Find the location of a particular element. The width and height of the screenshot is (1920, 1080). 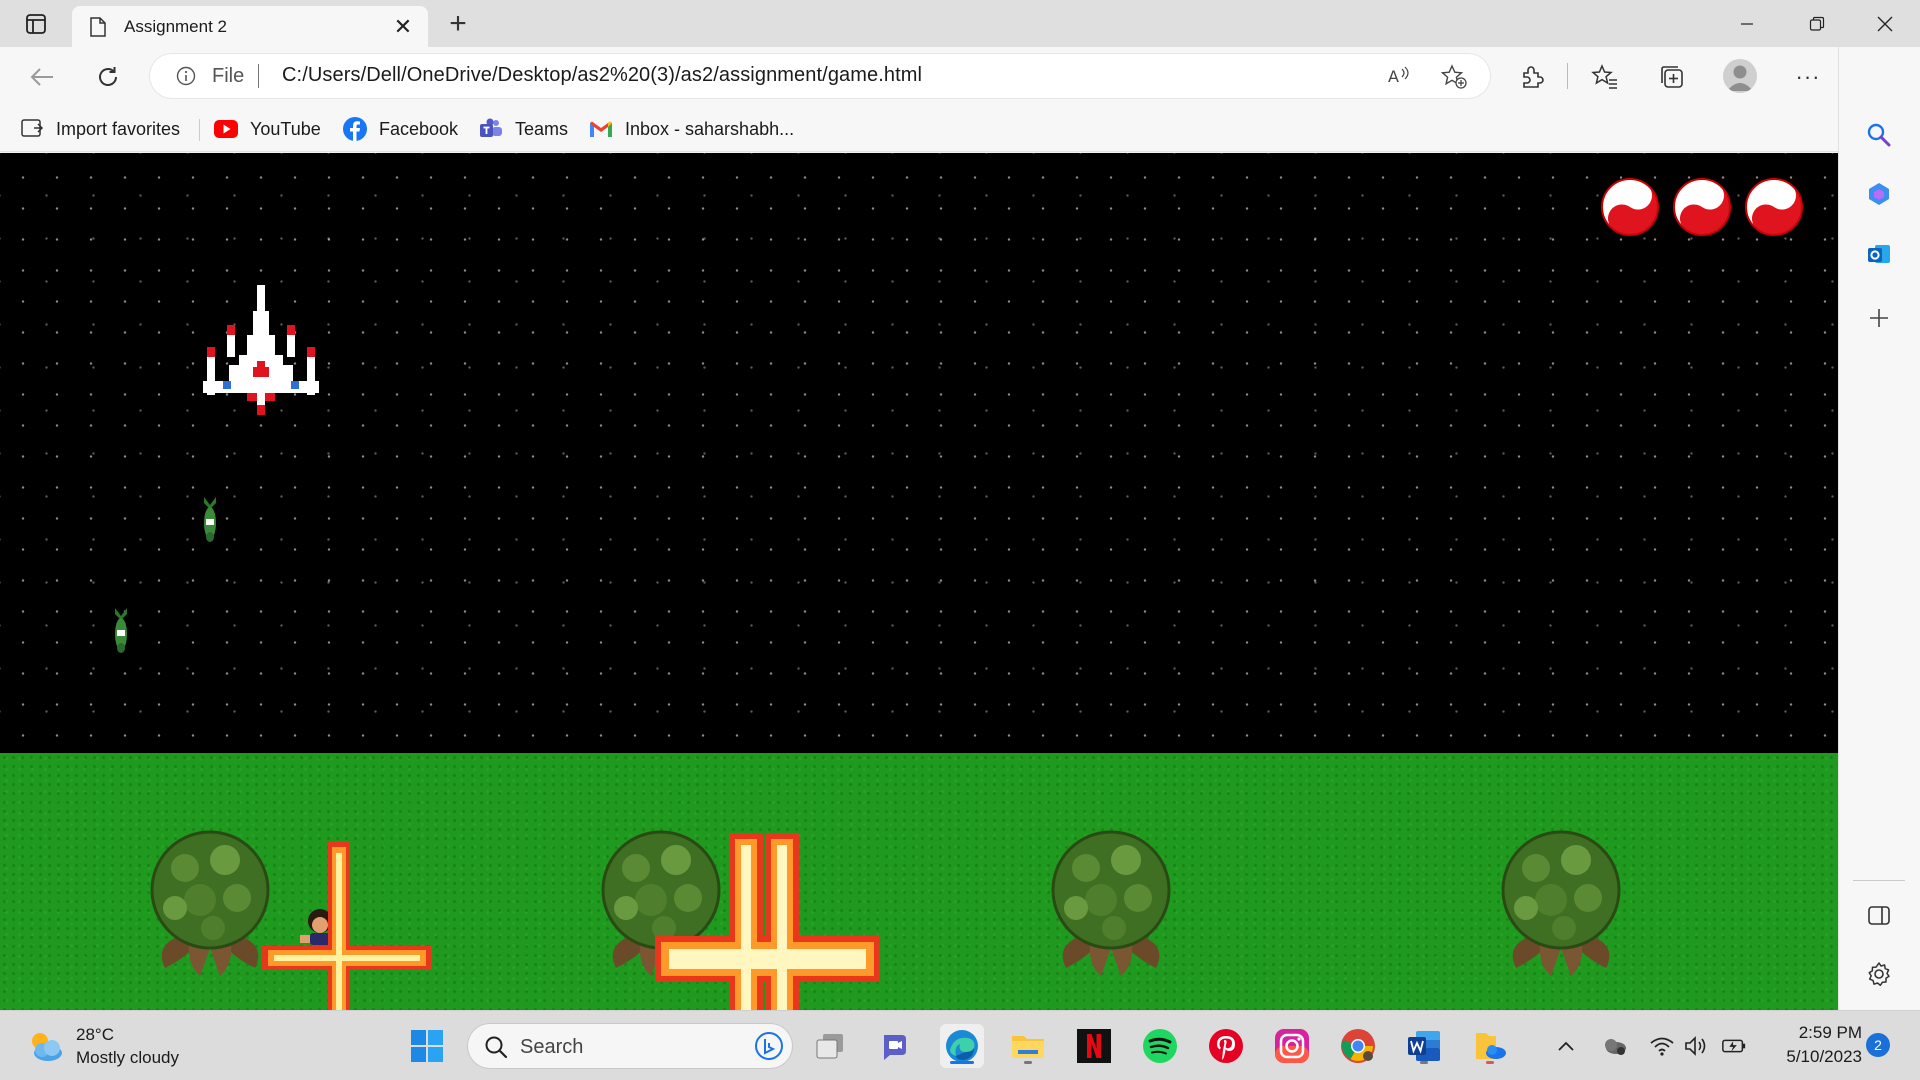

favorites-star-icon is located at coordinates (1604, 76).